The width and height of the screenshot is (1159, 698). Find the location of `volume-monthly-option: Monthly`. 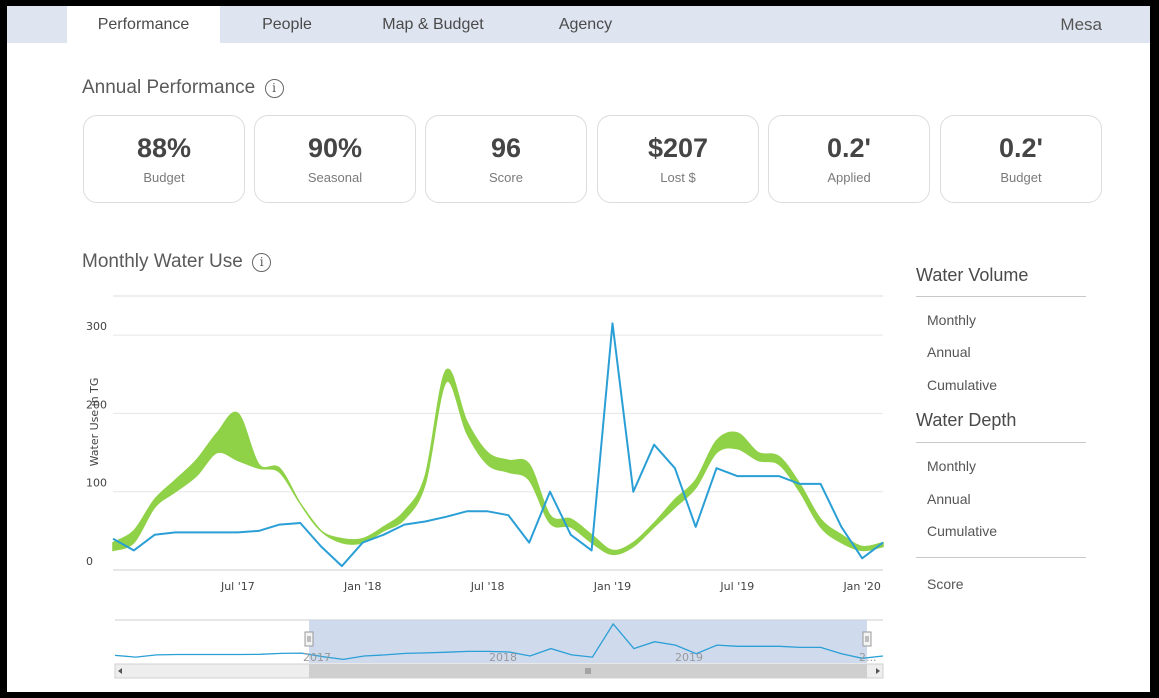

volume-monthly-option: Monthly is located at coordinates (951, 320).